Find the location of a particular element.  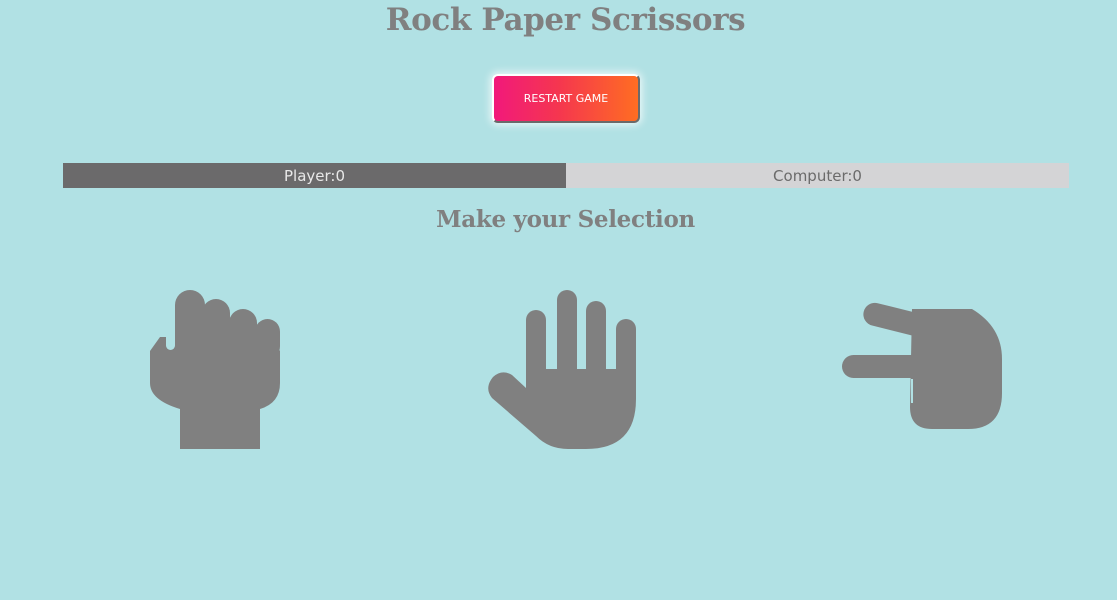

rock-choice is located at coordinates (220, 370).